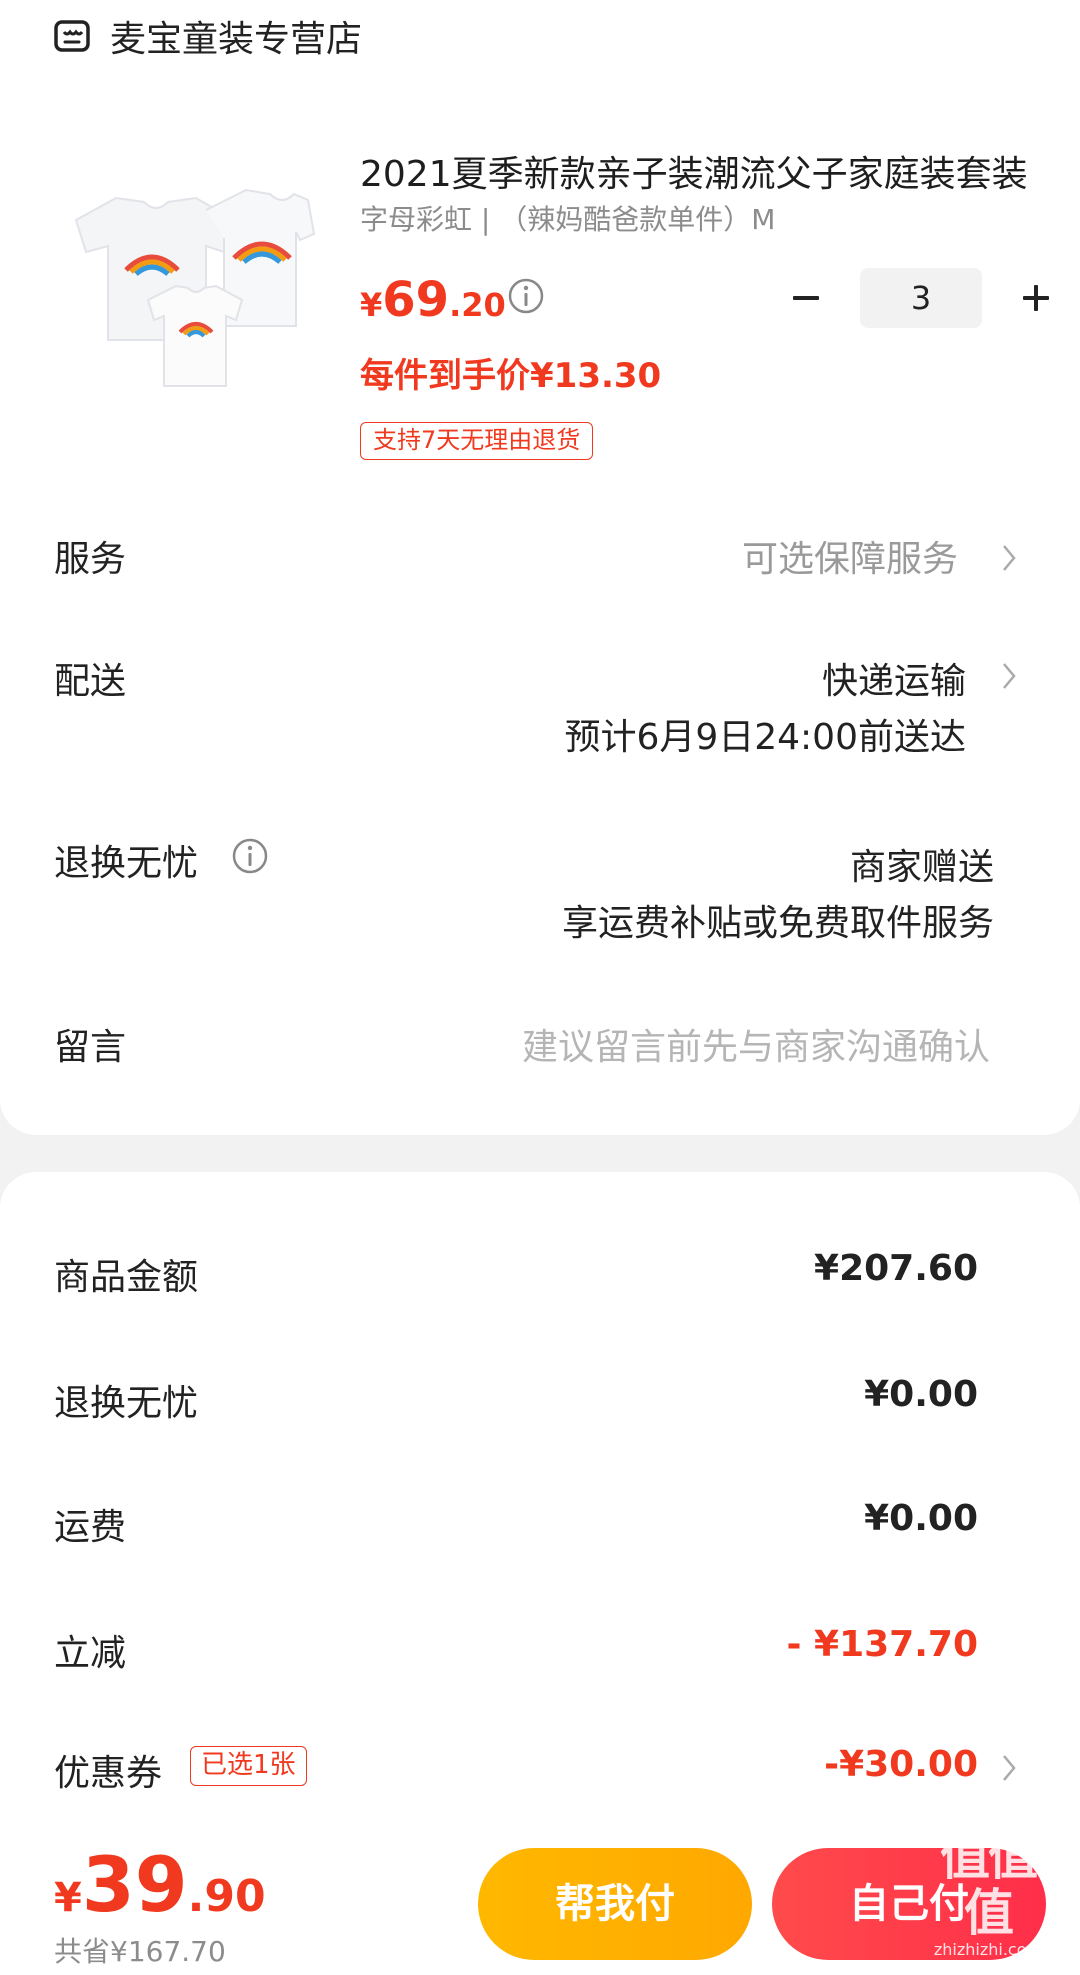 This screenshot has width=1080, height=1975. I want to click on watermark: 值值值 zhizhizhi.com, so click(988, 1894).